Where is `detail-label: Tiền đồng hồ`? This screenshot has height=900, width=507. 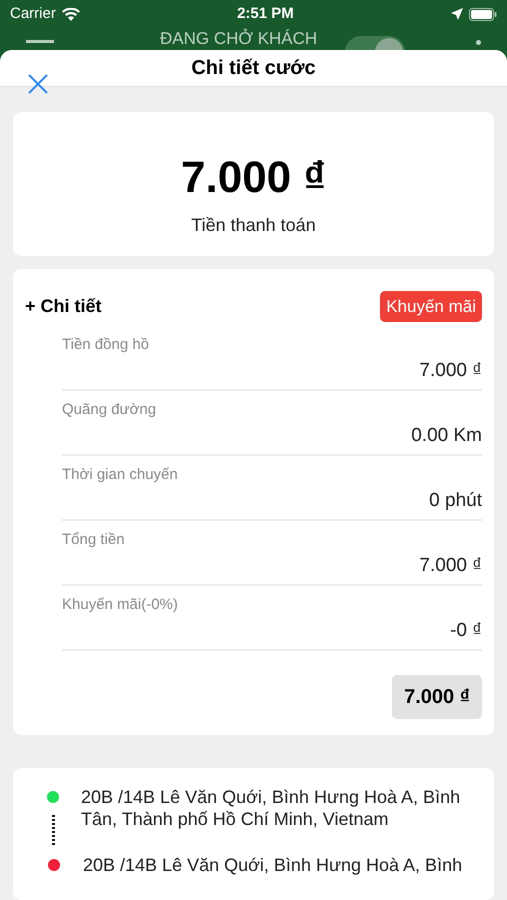
detail-label: Tiền đồng hồ is located at coordinates (106, 345).